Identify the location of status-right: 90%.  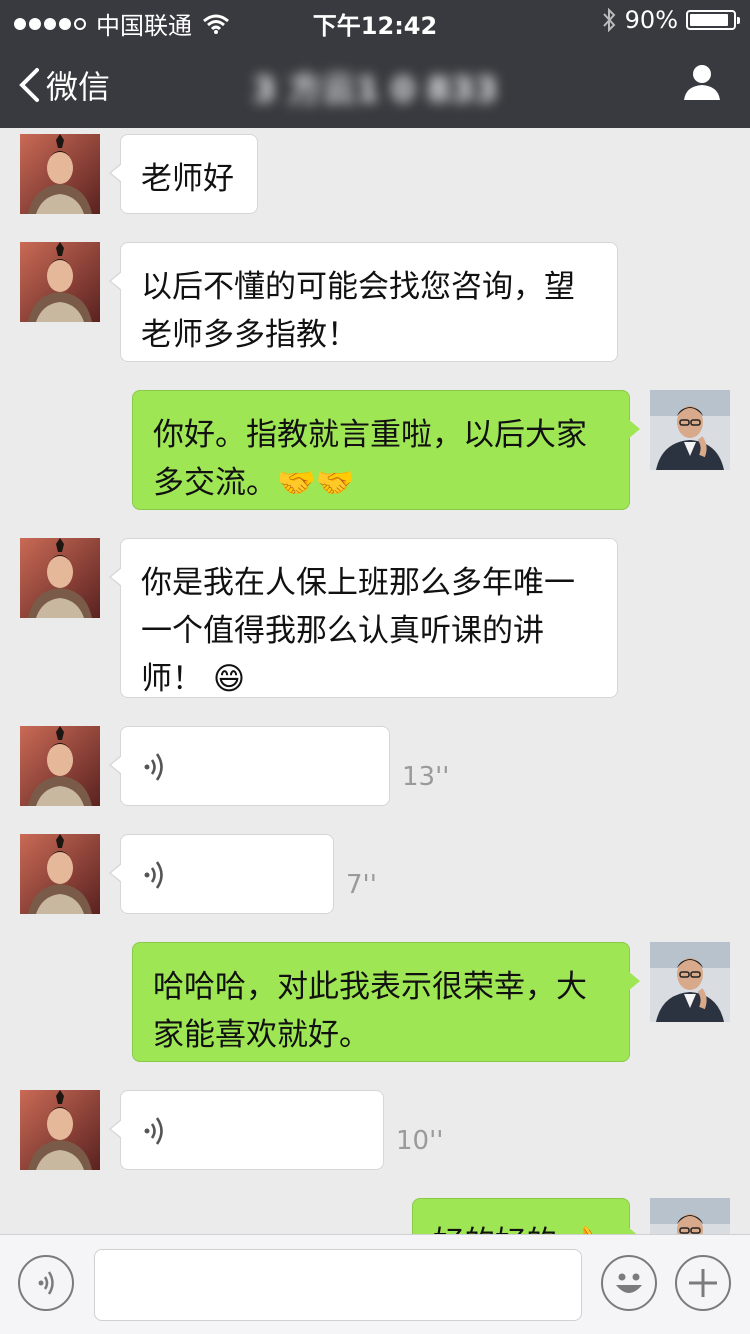
(670, 20).